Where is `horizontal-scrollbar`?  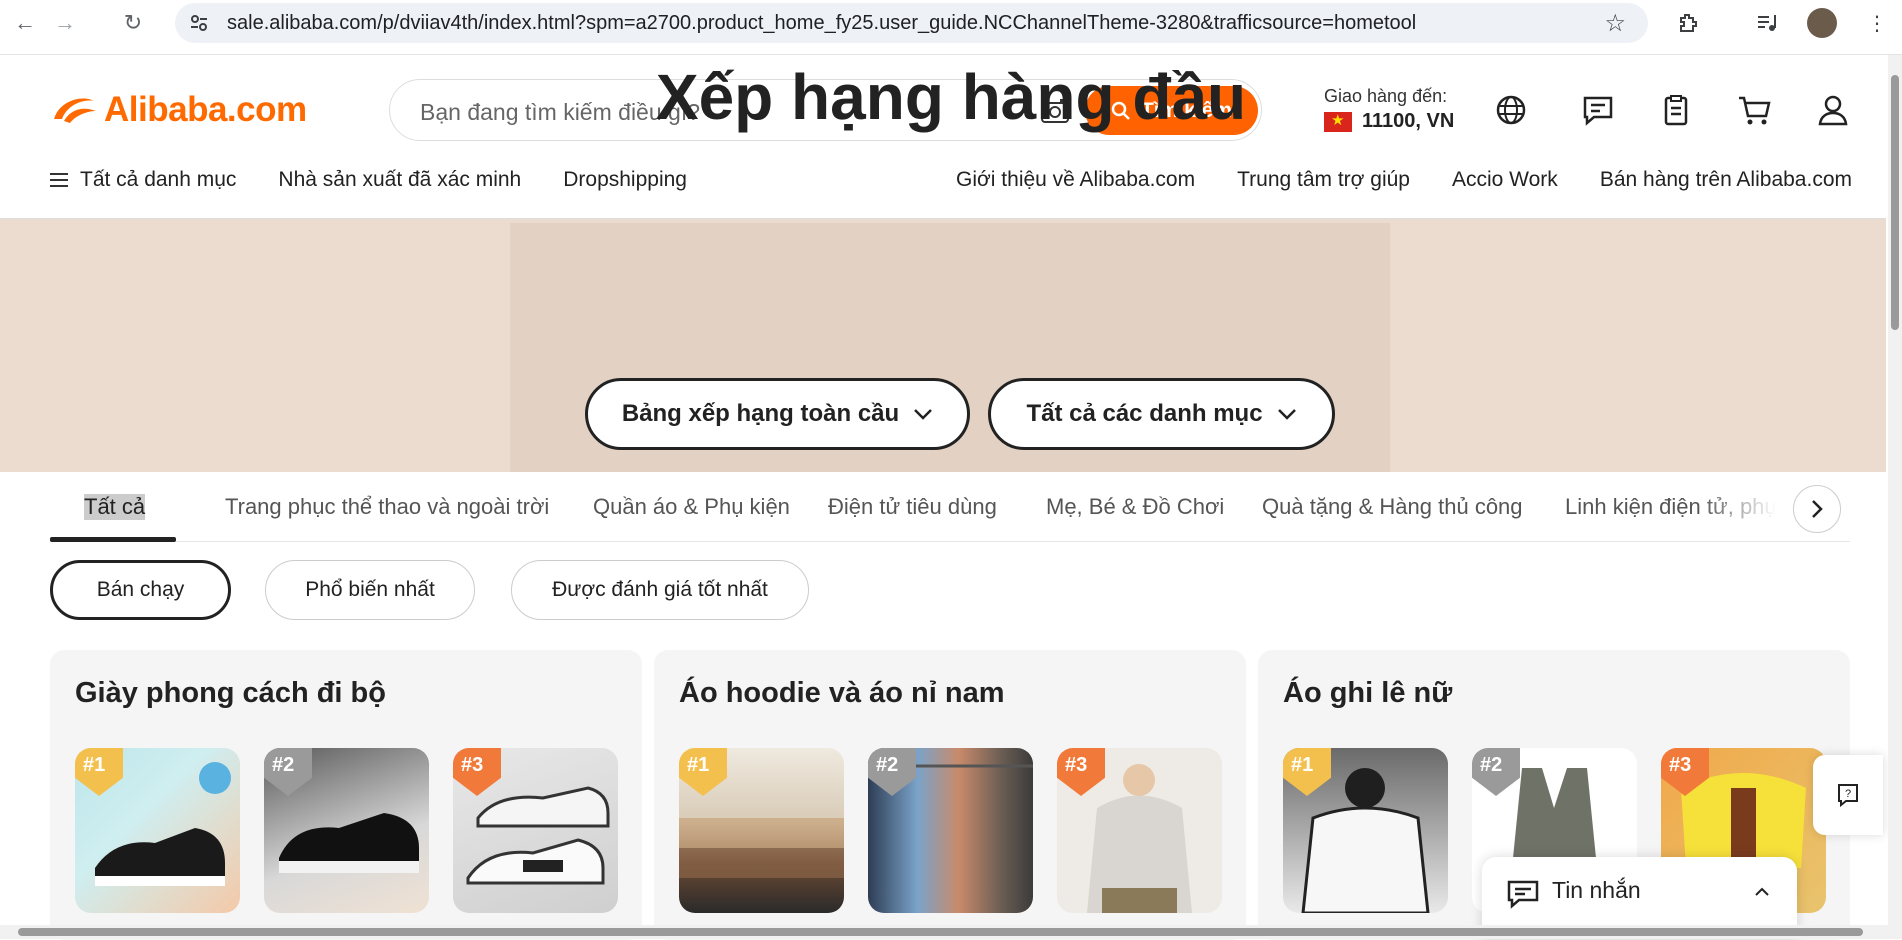
horizontal-scrollbar is located at coordinates (944, 932).